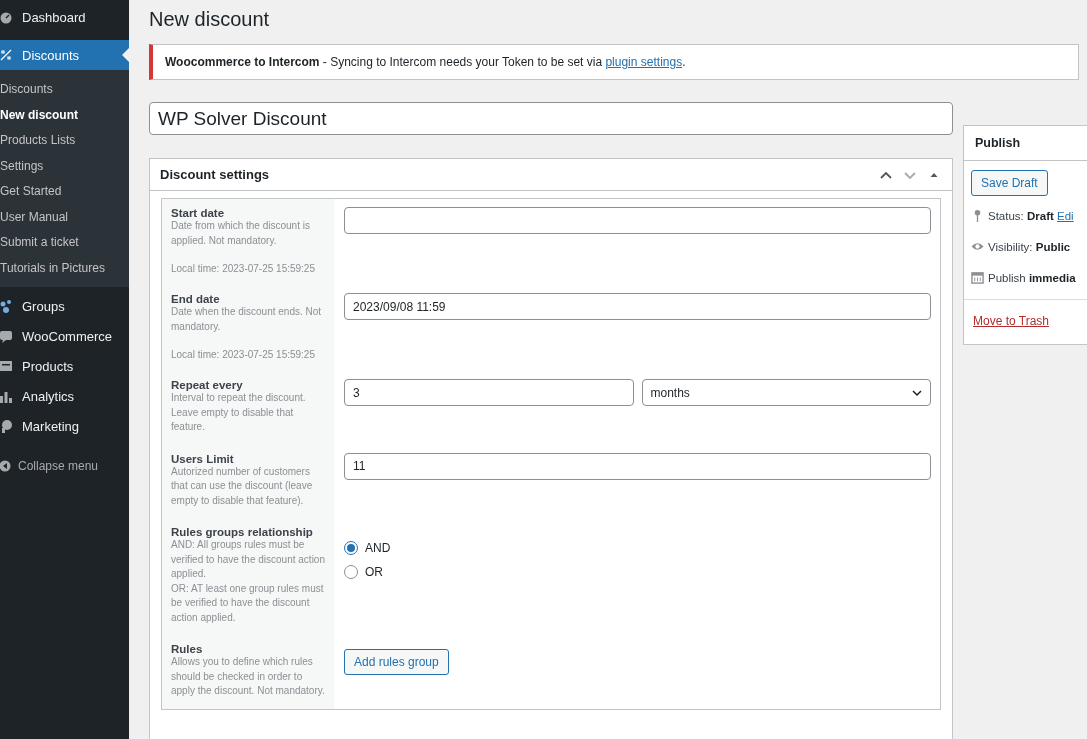 The width and height of the screenshot is (1087, 739). I want to click on submenu-item: Submit a ticket, so click(64, 243).